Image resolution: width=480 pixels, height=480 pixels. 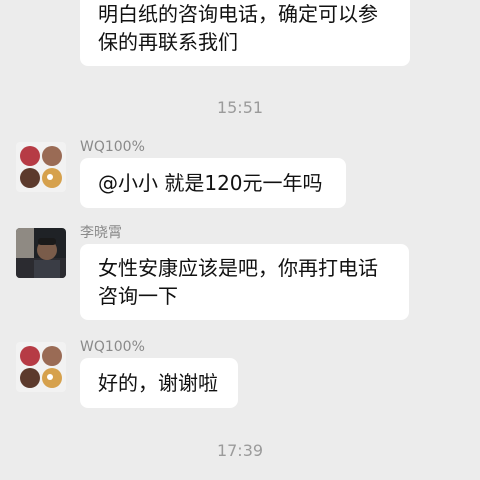 What do you see at coordinates (238, 268) in the screenshot?
I see `message-text-line: 女性安康应该是吧，你再打电话` at bounding box center [238, 268].